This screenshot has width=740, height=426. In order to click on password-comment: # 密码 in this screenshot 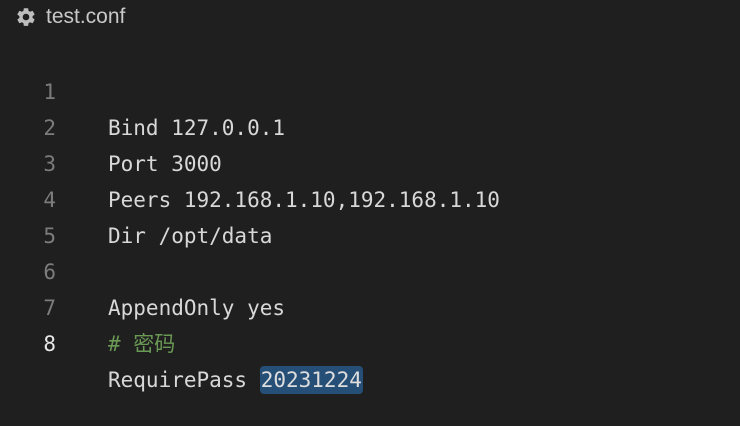, I will do `click(141, 344)`.